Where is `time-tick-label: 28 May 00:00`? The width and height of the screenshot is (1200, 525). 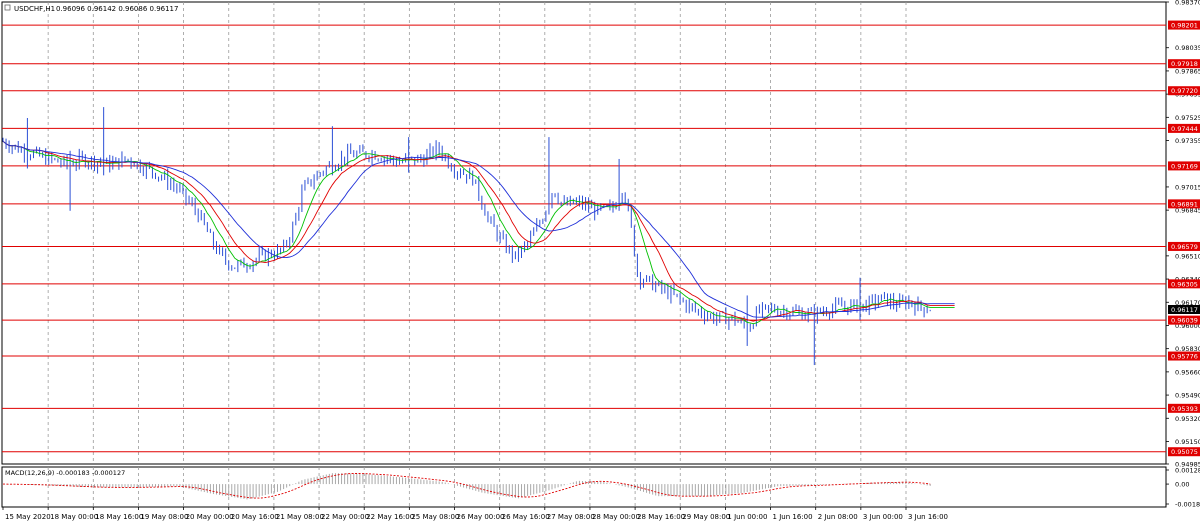 time-tick-label: 28 May 00:00 is located at coordinates (616, 517).